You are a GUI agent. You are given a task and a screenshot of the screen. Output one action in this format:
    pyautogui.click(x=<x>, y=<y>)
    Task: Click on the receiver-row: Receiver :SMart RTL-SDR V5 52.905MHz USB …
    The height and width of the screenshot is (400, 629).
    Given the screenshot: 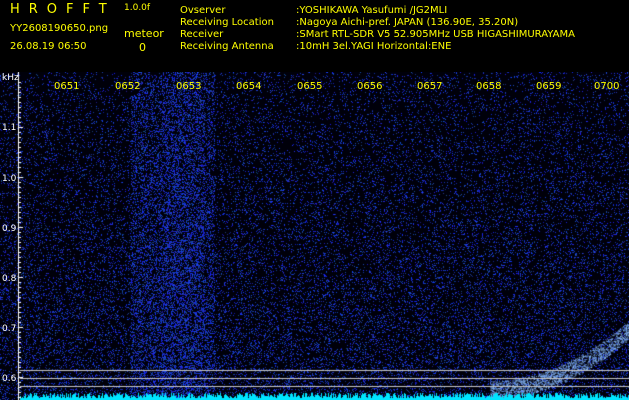 What is the action you would take?
    pyautogui.click(x=377, y=35)
    